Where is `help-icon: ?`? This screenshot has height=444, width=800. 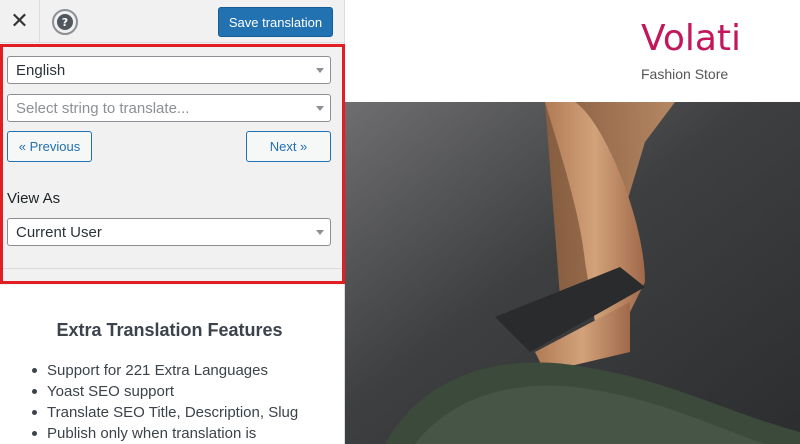
help-icon: ? is located at coordinates (65, 22).